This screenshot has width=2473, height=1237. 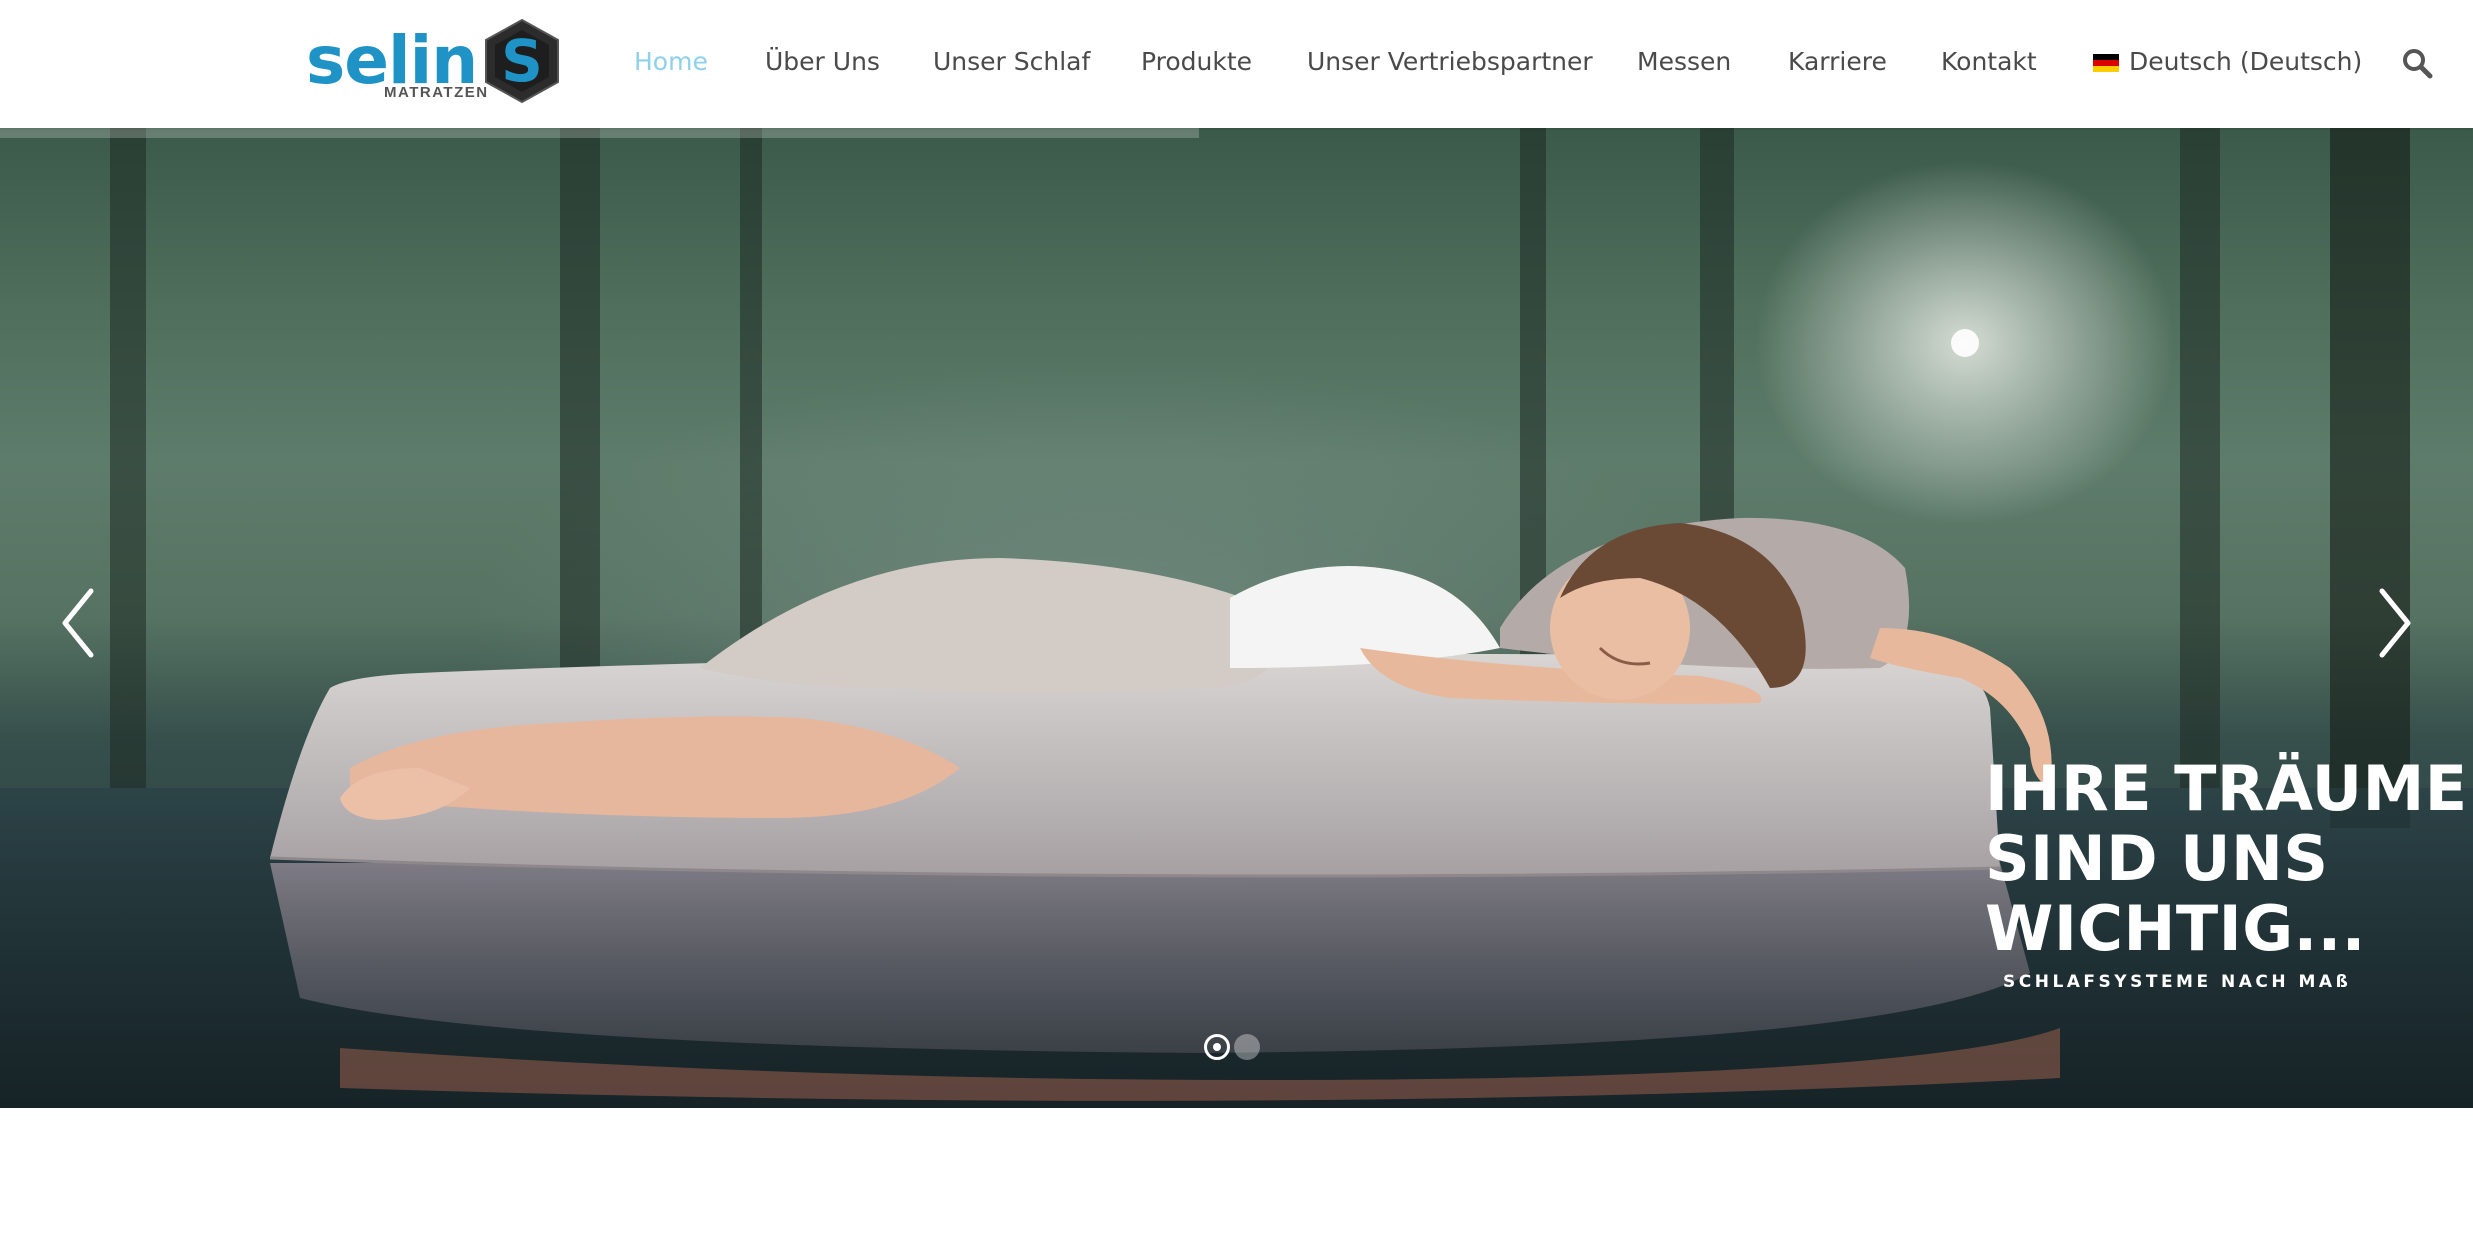 I want to click on logo-badge: S, so click(x=522, y=61).